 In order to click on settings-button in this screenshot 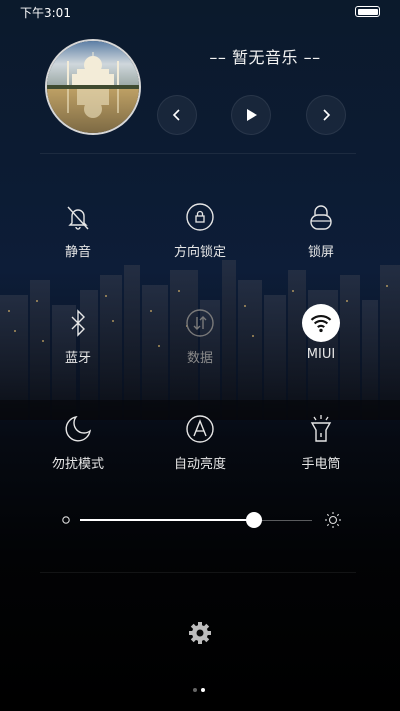, I will do `click(200, 633)`.